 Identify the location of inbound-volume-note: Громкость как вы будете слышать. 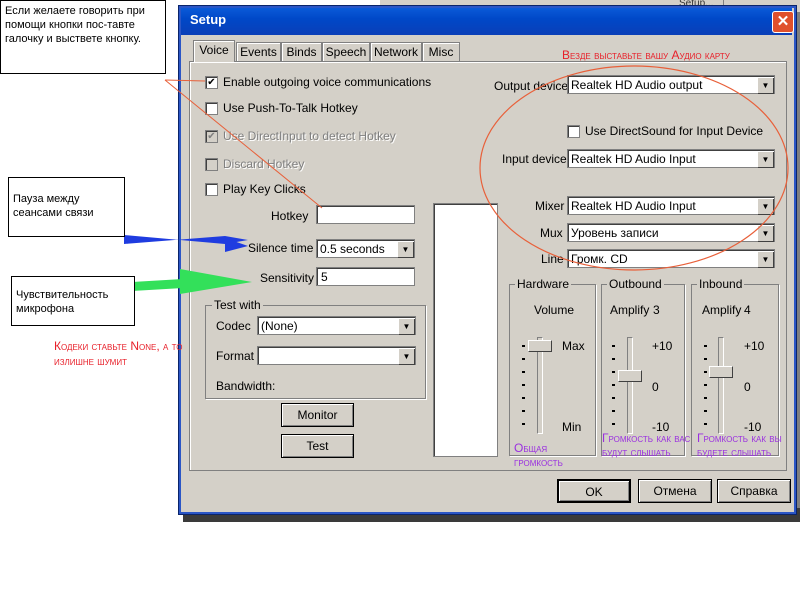
(739, 445).